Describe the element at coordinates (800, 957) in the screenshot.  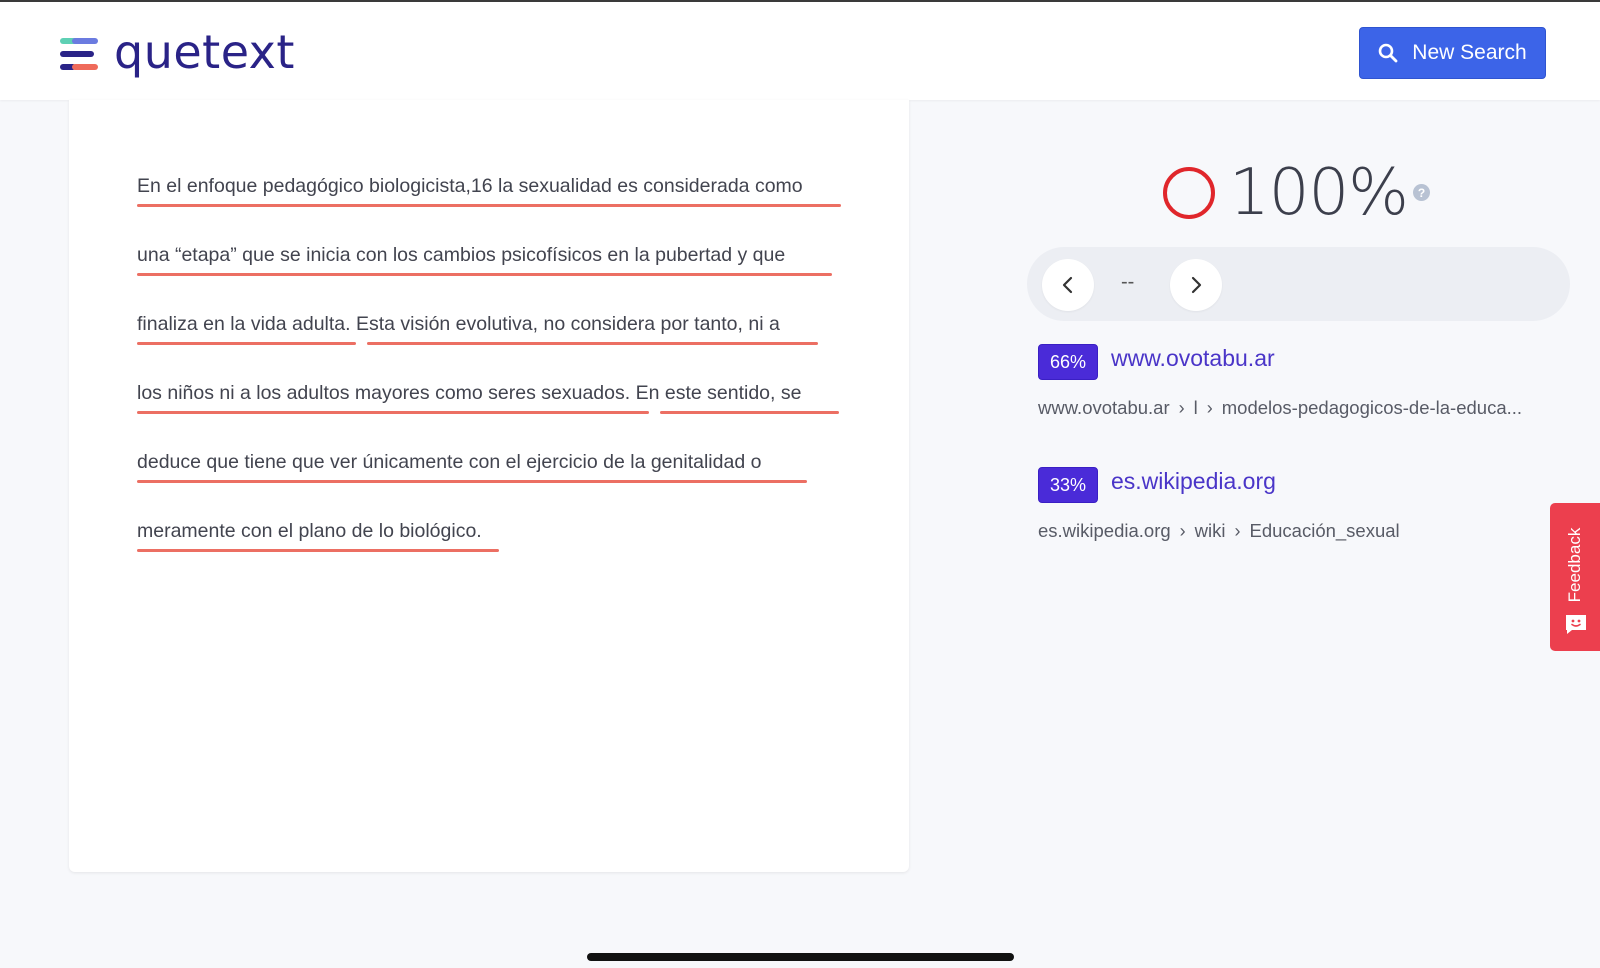
I see `home-indicator` at that location.